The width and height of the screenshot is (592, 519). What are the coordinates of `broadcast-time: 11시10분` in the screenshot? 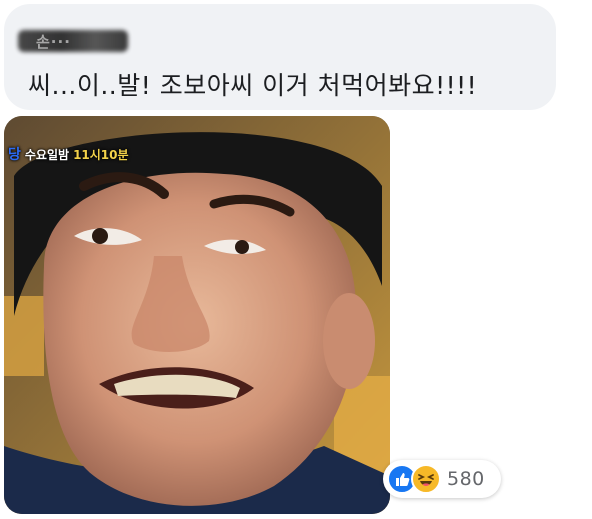 It's located at (101, 154).